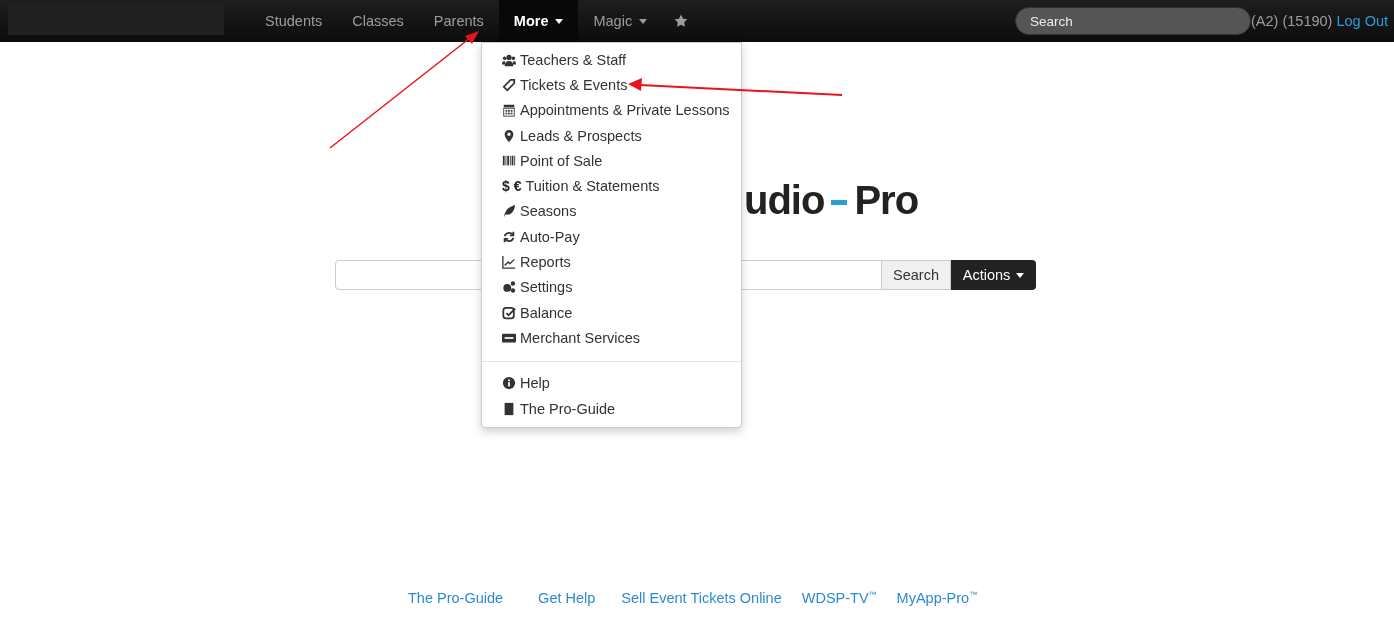 Image resolution: width=1394 pixels, height=618 pixels. What do you see at coordinates (1292, 21) in the screenshot?
I see `account-info: (A2) (15190)` at bounding box center [1292, 21].